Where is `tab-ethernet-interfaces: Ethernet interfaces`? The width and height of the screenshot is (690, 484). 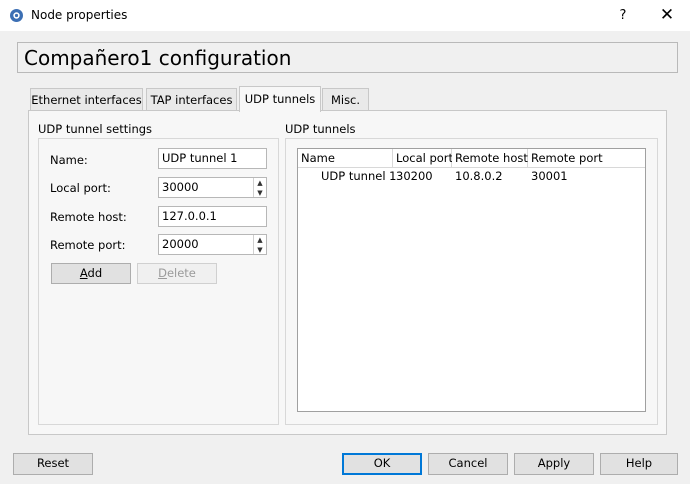
tab-ethernet-interfaces: Ethernet interfaces is located at coordinates (86, 99).